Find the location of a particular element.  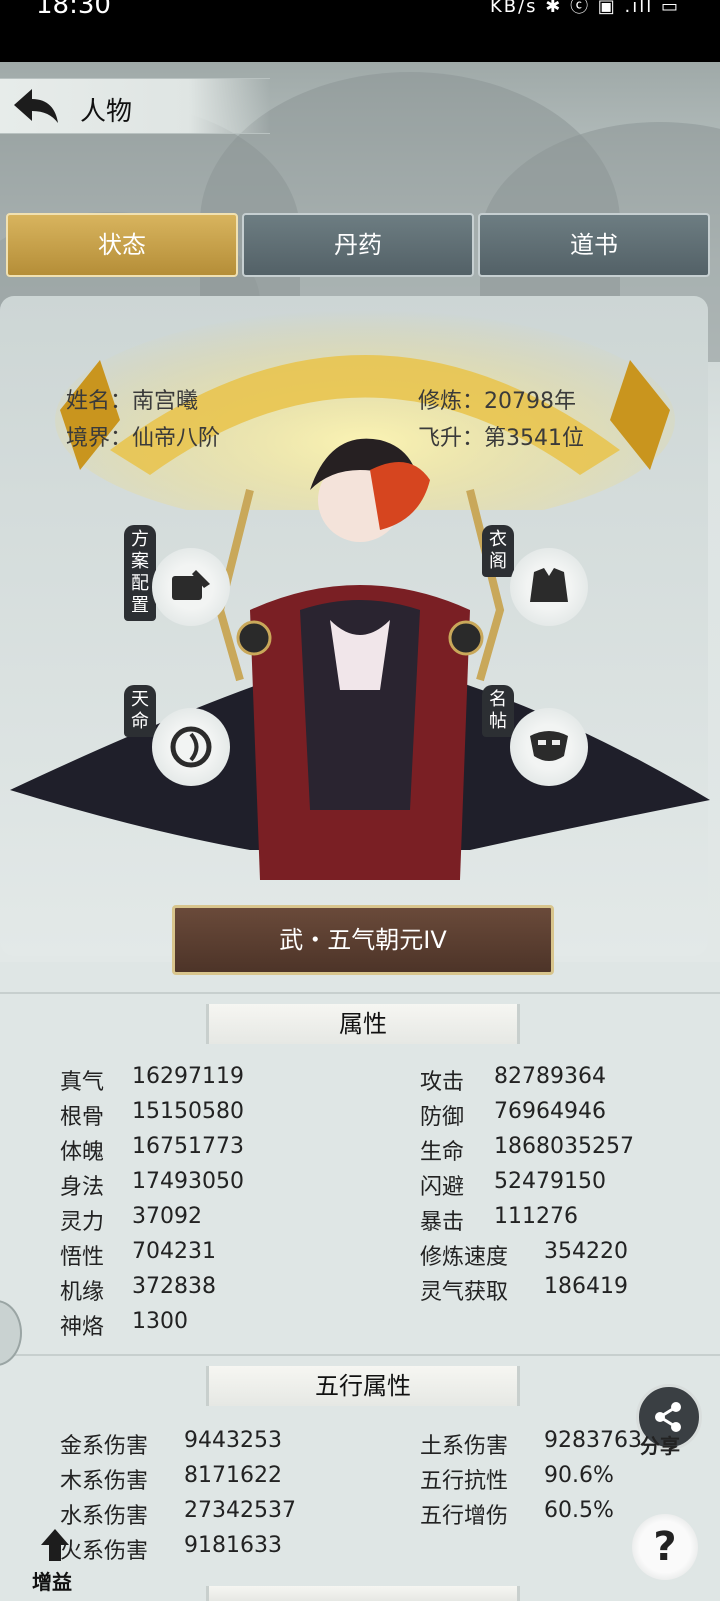

stat-value: 17493050 is located at coordinates (188, 1181).